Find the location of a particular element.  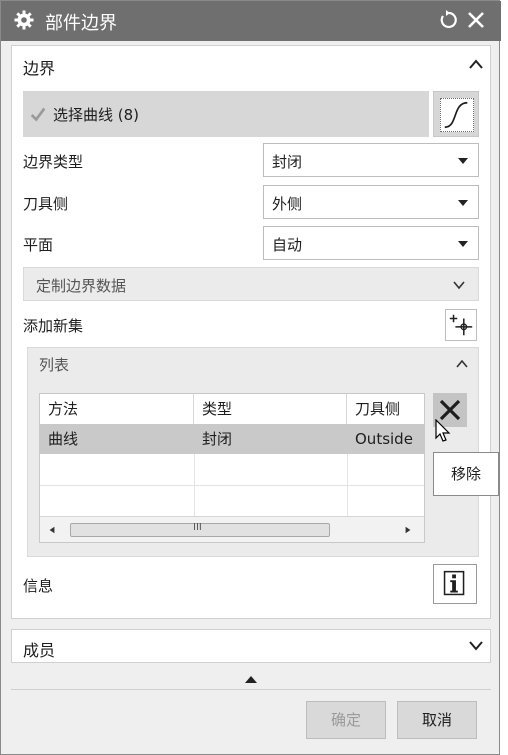

select-curve-button is located at coordinates (456, 114).